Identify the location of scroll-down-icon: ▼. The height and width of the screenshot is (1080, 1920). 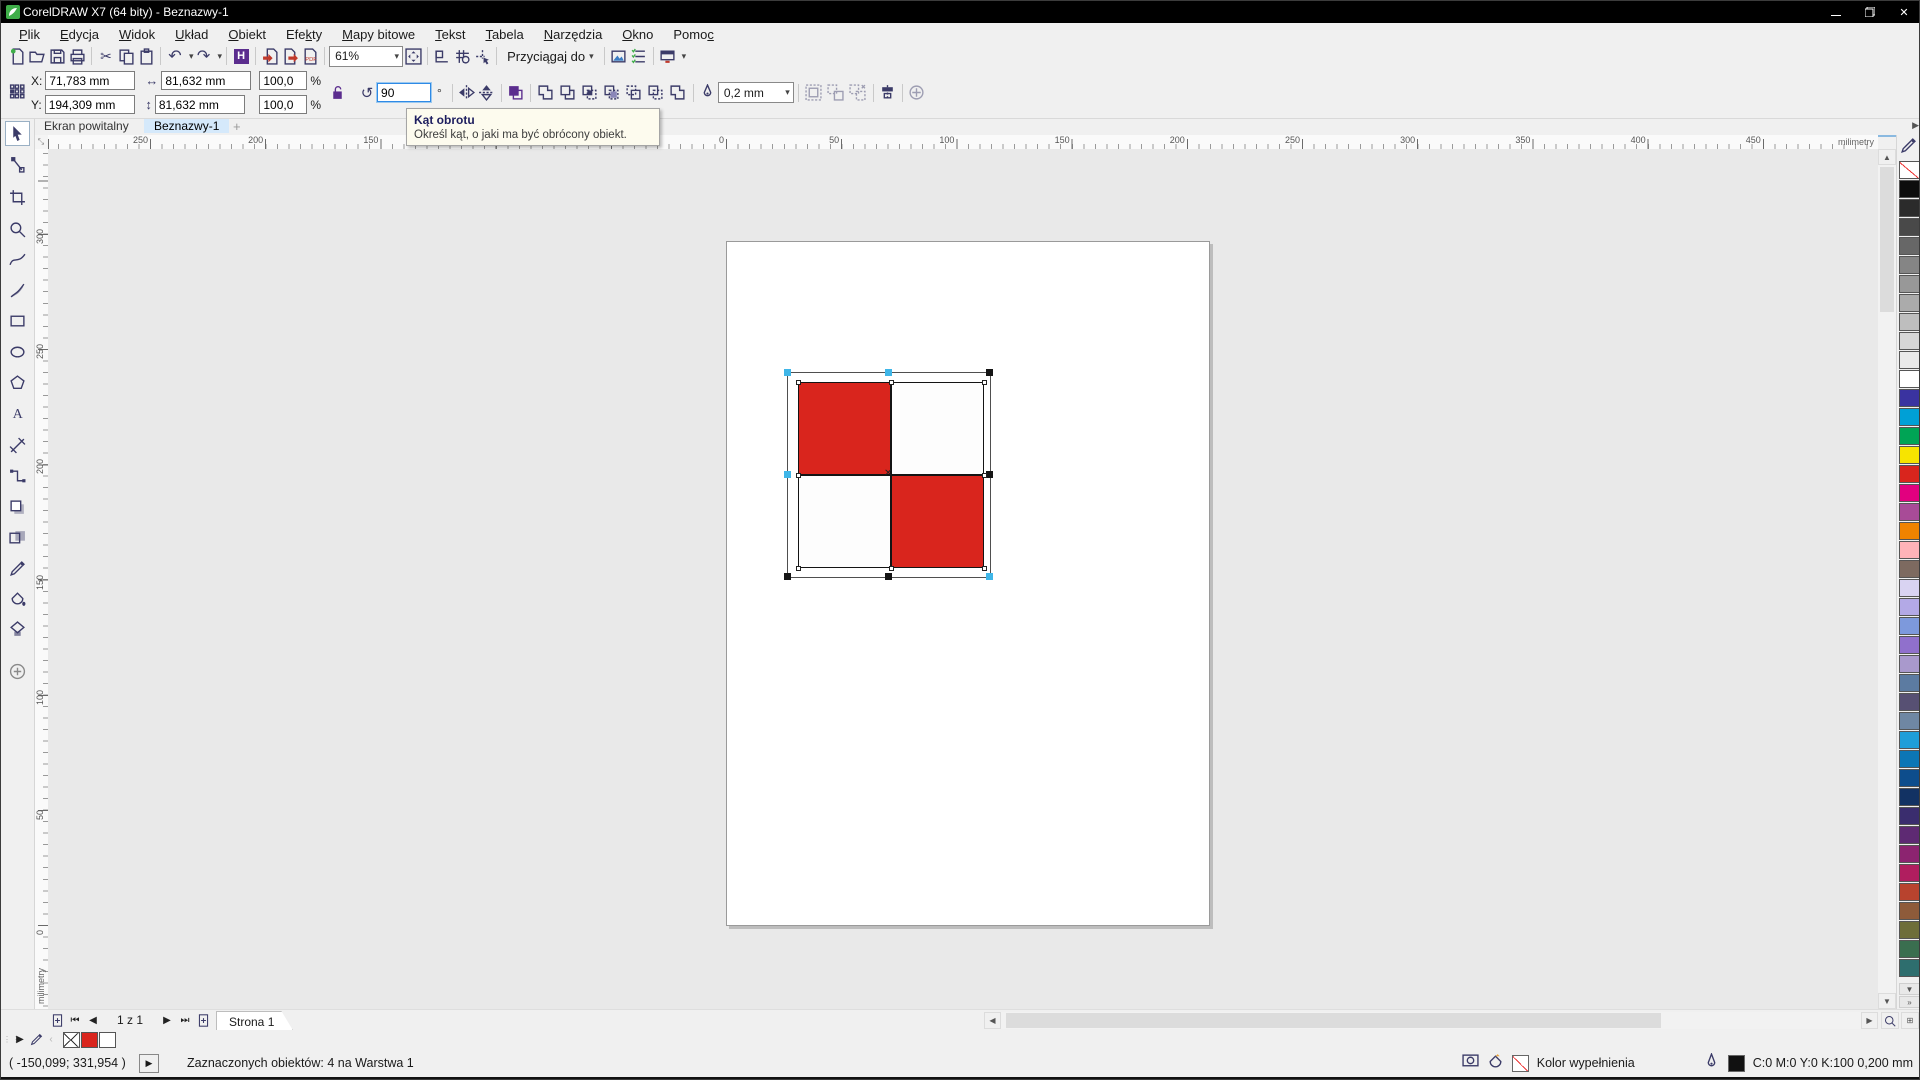
(1887, 1001).